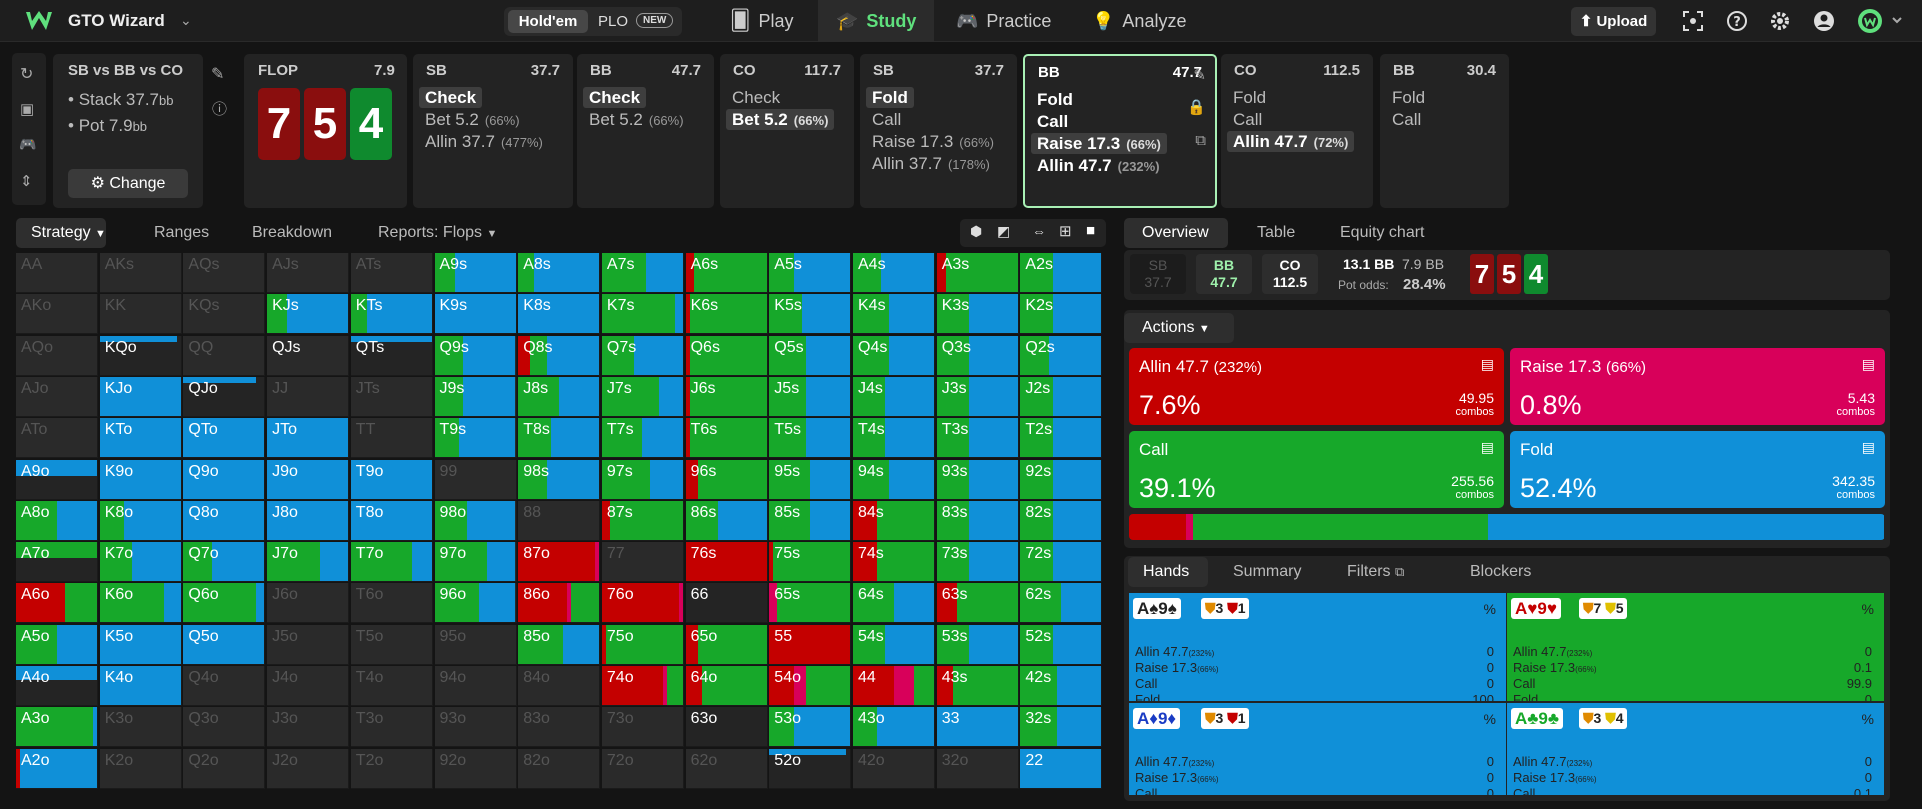 The image size is (1922, 809). What do you see at coordinates (642, 562) in the screenshot?
I see `hand-cell: 77` at bounding box center [642, 562].